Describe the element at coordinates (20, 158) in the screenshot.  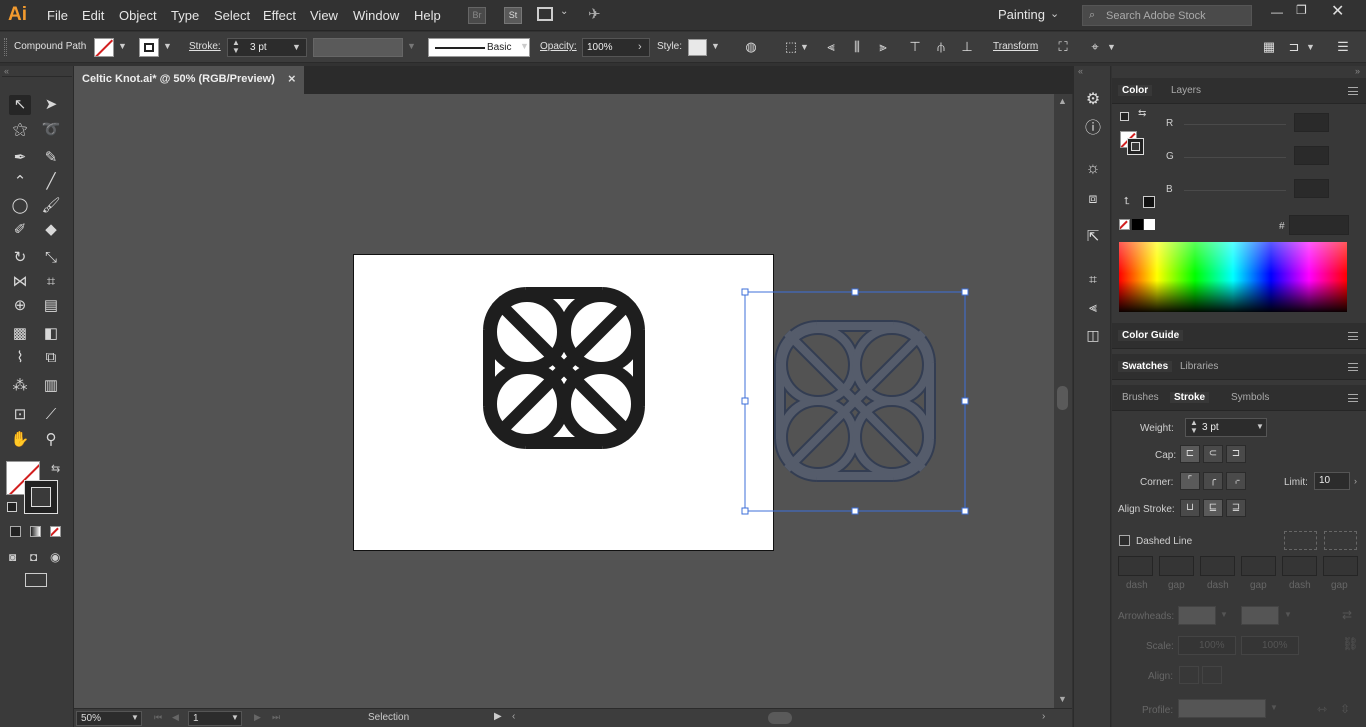
I see `pen-tool-icon: ✒` at that location.